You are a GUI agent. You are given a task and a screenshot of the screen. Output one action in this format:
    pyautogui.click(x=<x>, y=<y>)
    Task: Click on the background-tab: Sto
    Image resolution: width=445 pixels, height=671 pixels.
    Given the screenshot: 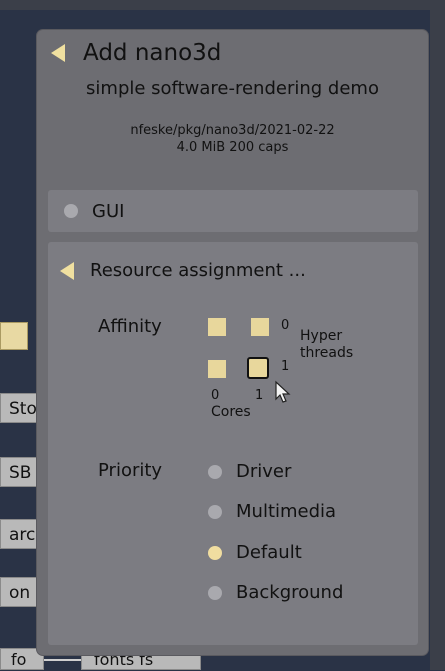 What is the action you would take?
    pyautogui.click(x=20, y=408)
    